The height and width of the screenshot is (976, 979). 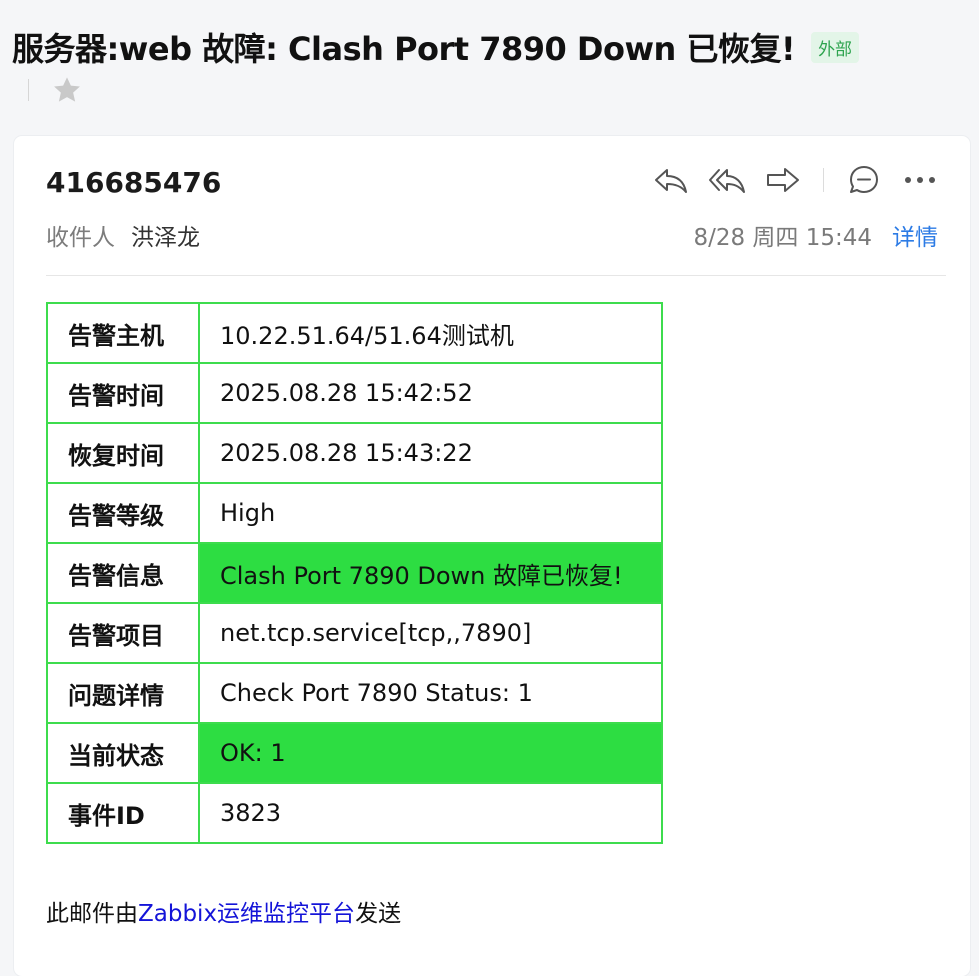 I want to click on table-row: 告警等级 High, so click(x=354, y=513).